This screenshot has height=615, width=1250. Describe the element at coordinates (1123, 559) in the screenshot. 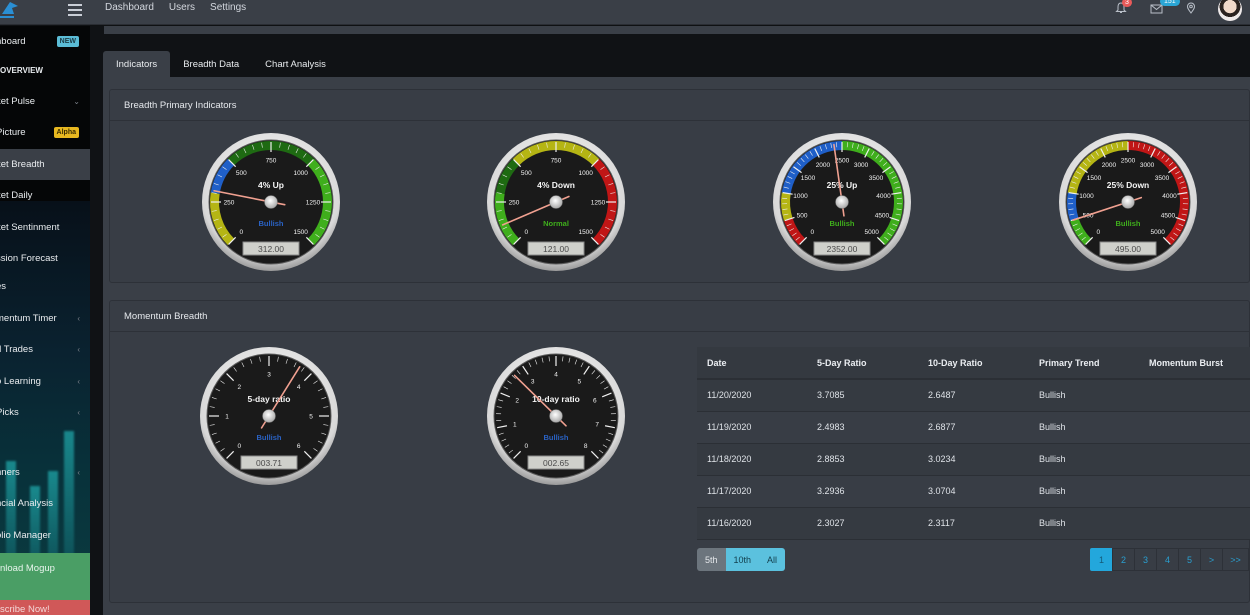

I see `page-2: 2` at that location.